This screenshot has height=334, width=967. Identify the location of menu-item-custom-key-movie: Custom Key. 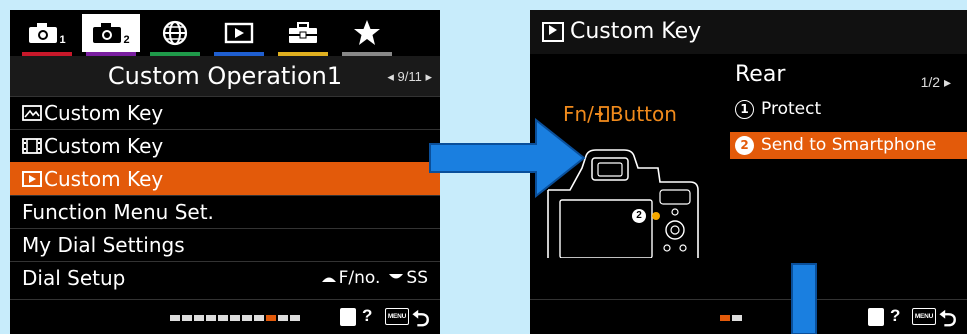
(225, 145).